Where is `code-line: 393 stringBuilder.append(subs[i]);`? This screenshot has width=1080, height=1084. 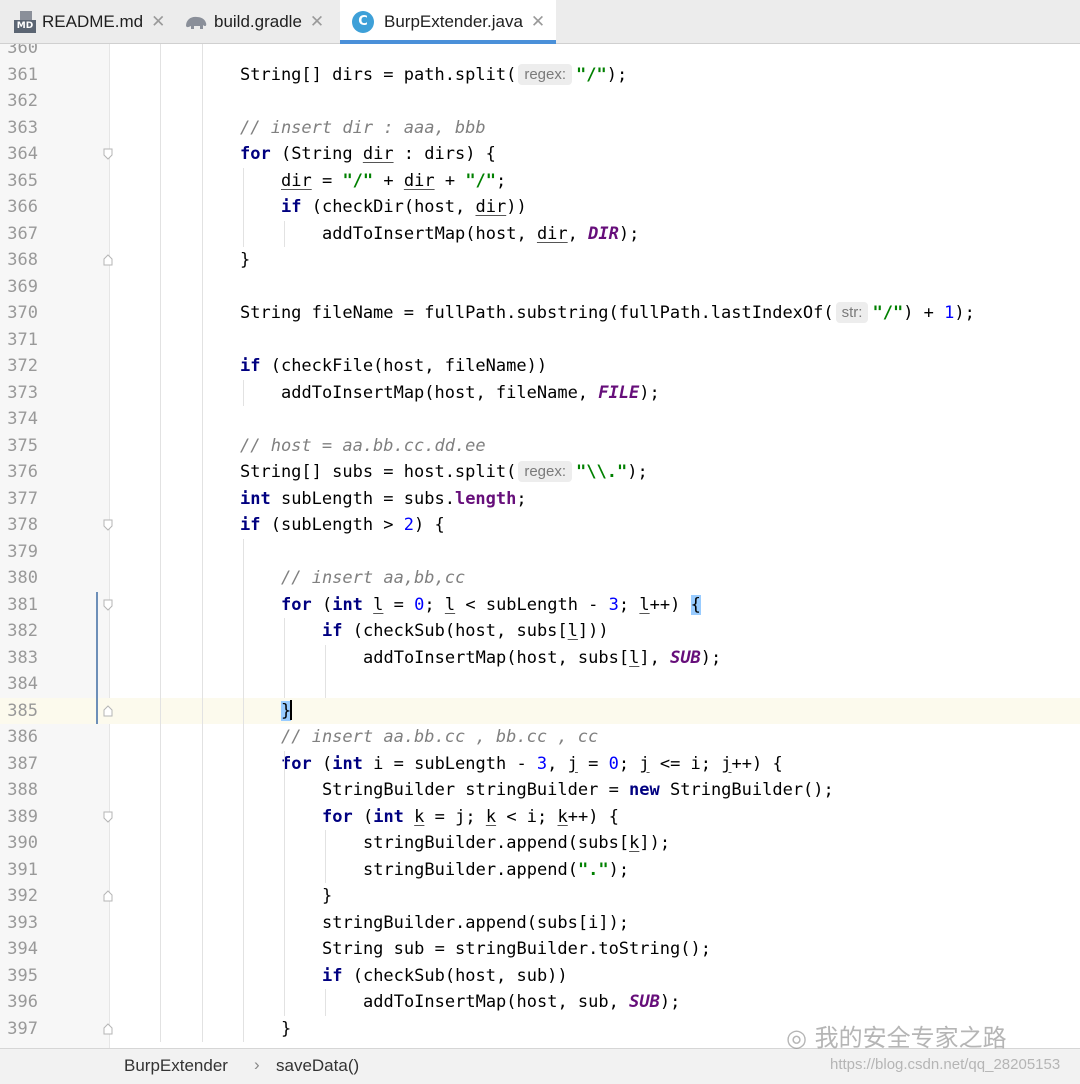
code-line: 393 stringBuilder.append(subs[i]); is located at coordinates (540, 923).